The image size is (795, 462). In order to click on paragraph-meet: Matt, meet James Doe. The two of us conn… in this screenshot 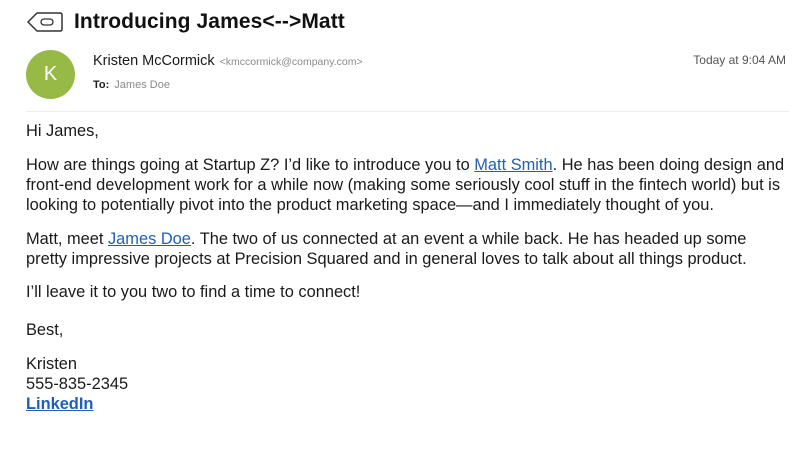, I will do `click(406, 249)`.